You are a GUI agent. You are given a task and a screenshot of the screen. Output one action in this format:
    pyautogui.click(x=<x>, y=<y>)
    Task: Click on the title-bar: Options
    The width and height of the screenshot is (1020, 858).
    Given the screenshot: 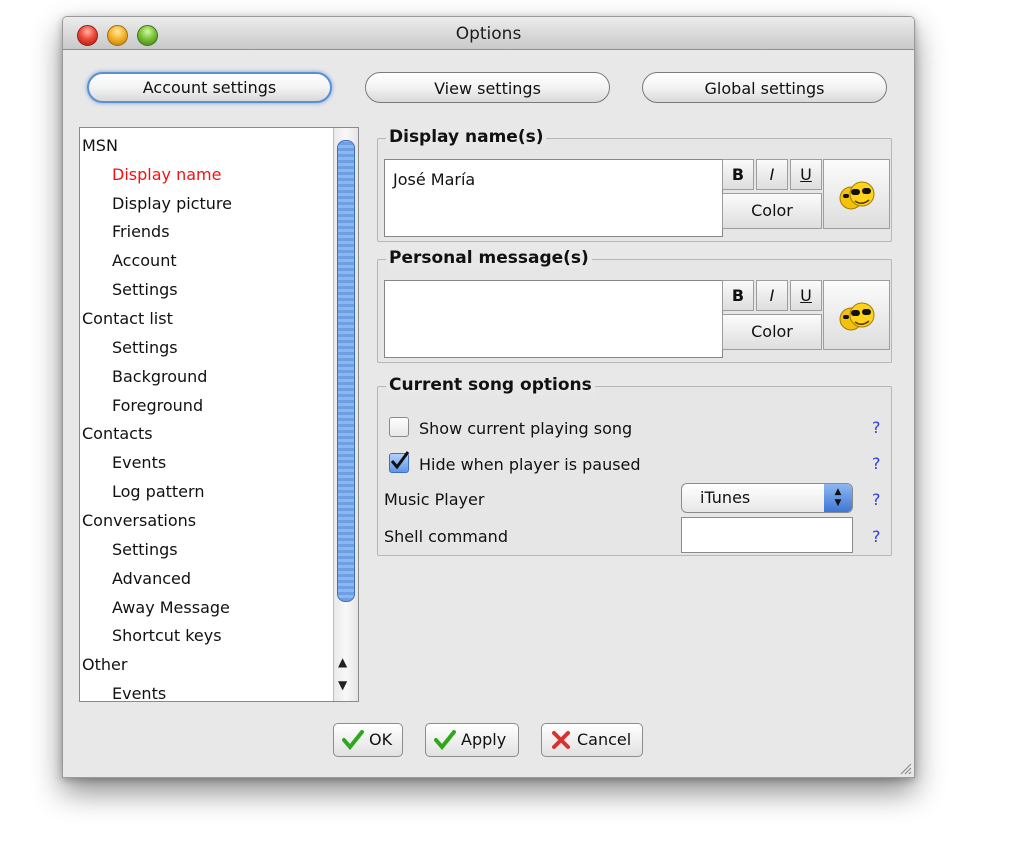 What is the action you would take?
    pyautogui.click(x=488, y=33)
    